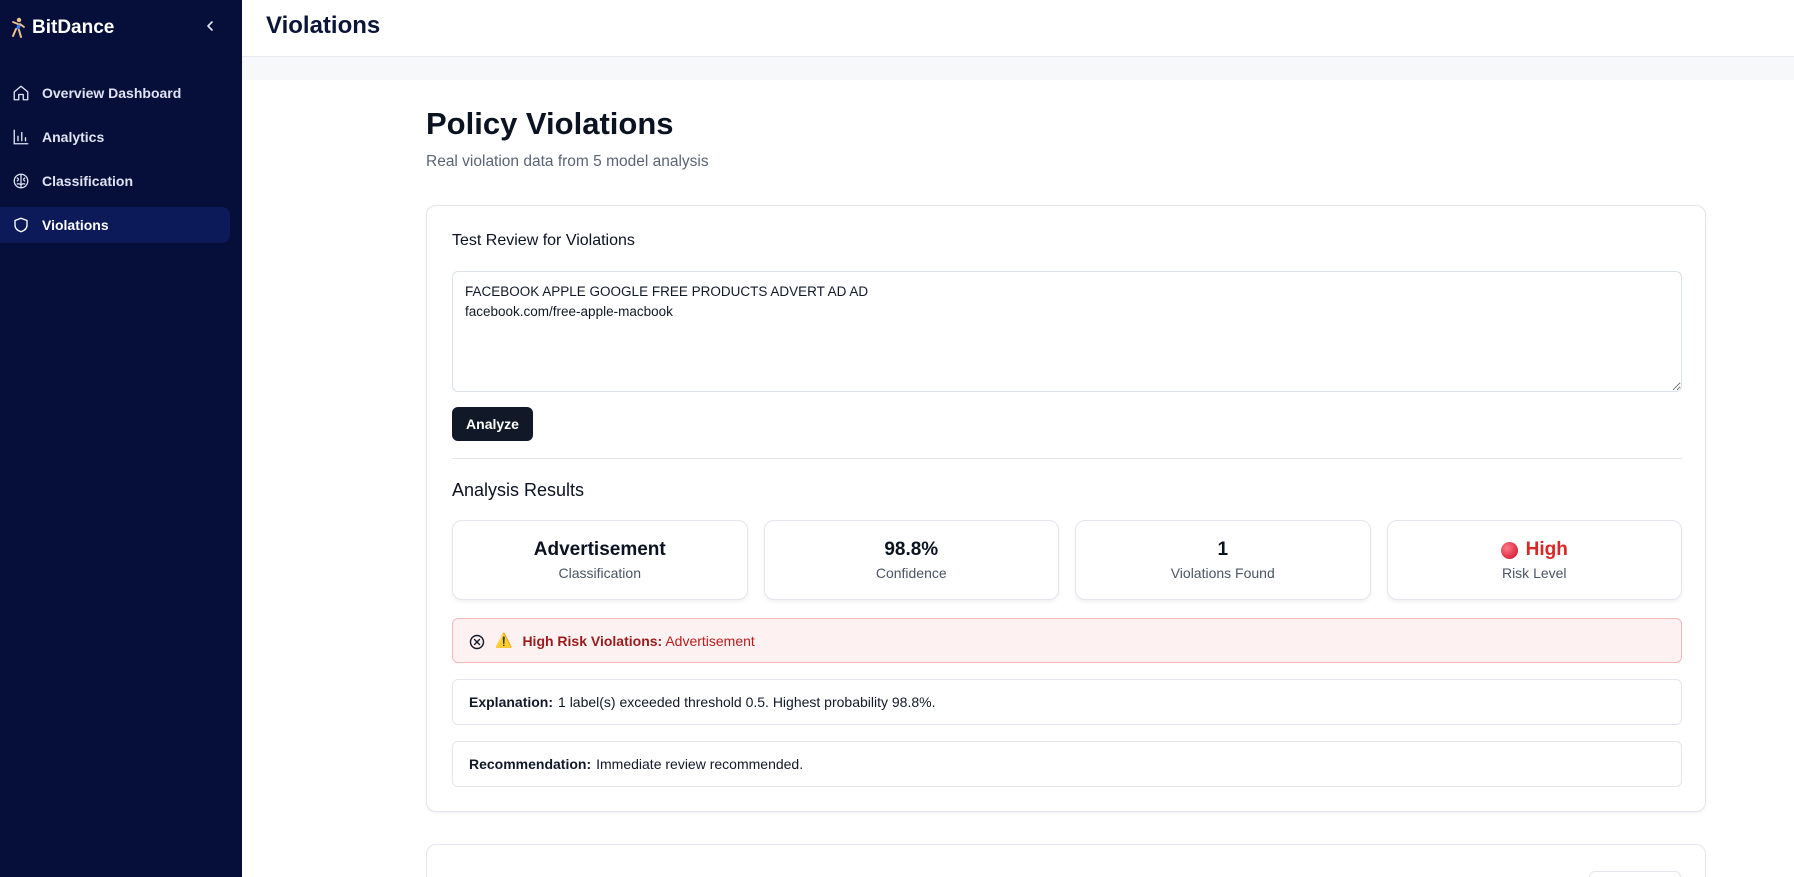 The image size is (1794, 877). Describe the element at coordinates (21, 181) in the screenshot. I see `brain-icon` at that location.